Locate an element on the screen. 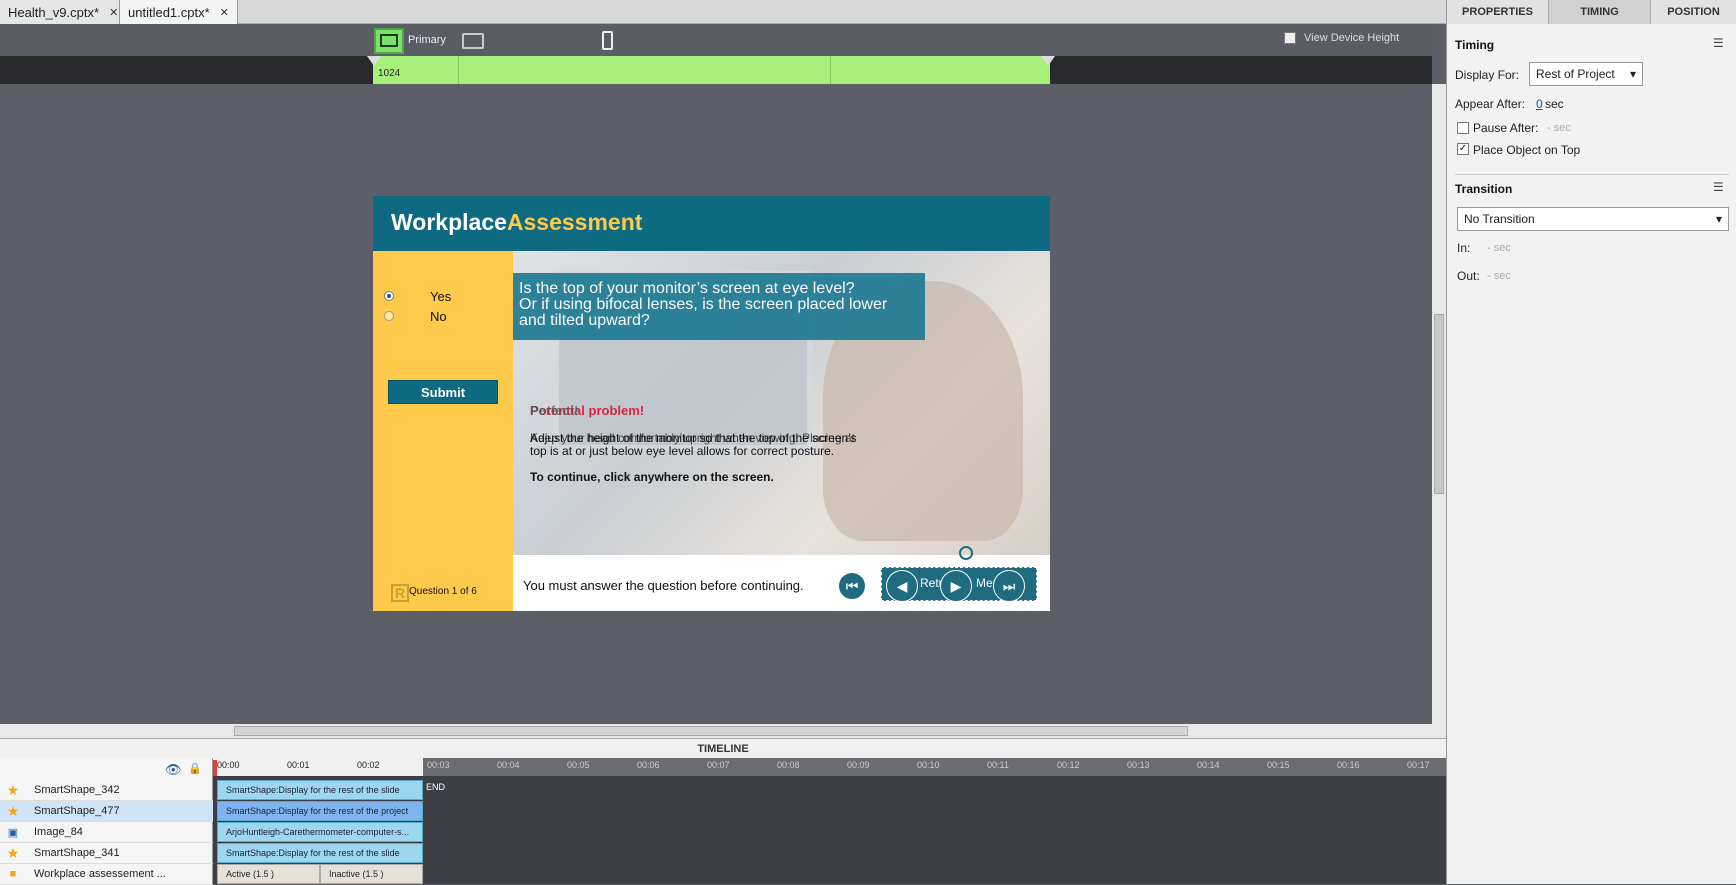 Image resolution: width=1736 pixels, height=885 pixels. timeline-bar-inactive: Inactive (1.5 ) is located at coordinates (371, 874).